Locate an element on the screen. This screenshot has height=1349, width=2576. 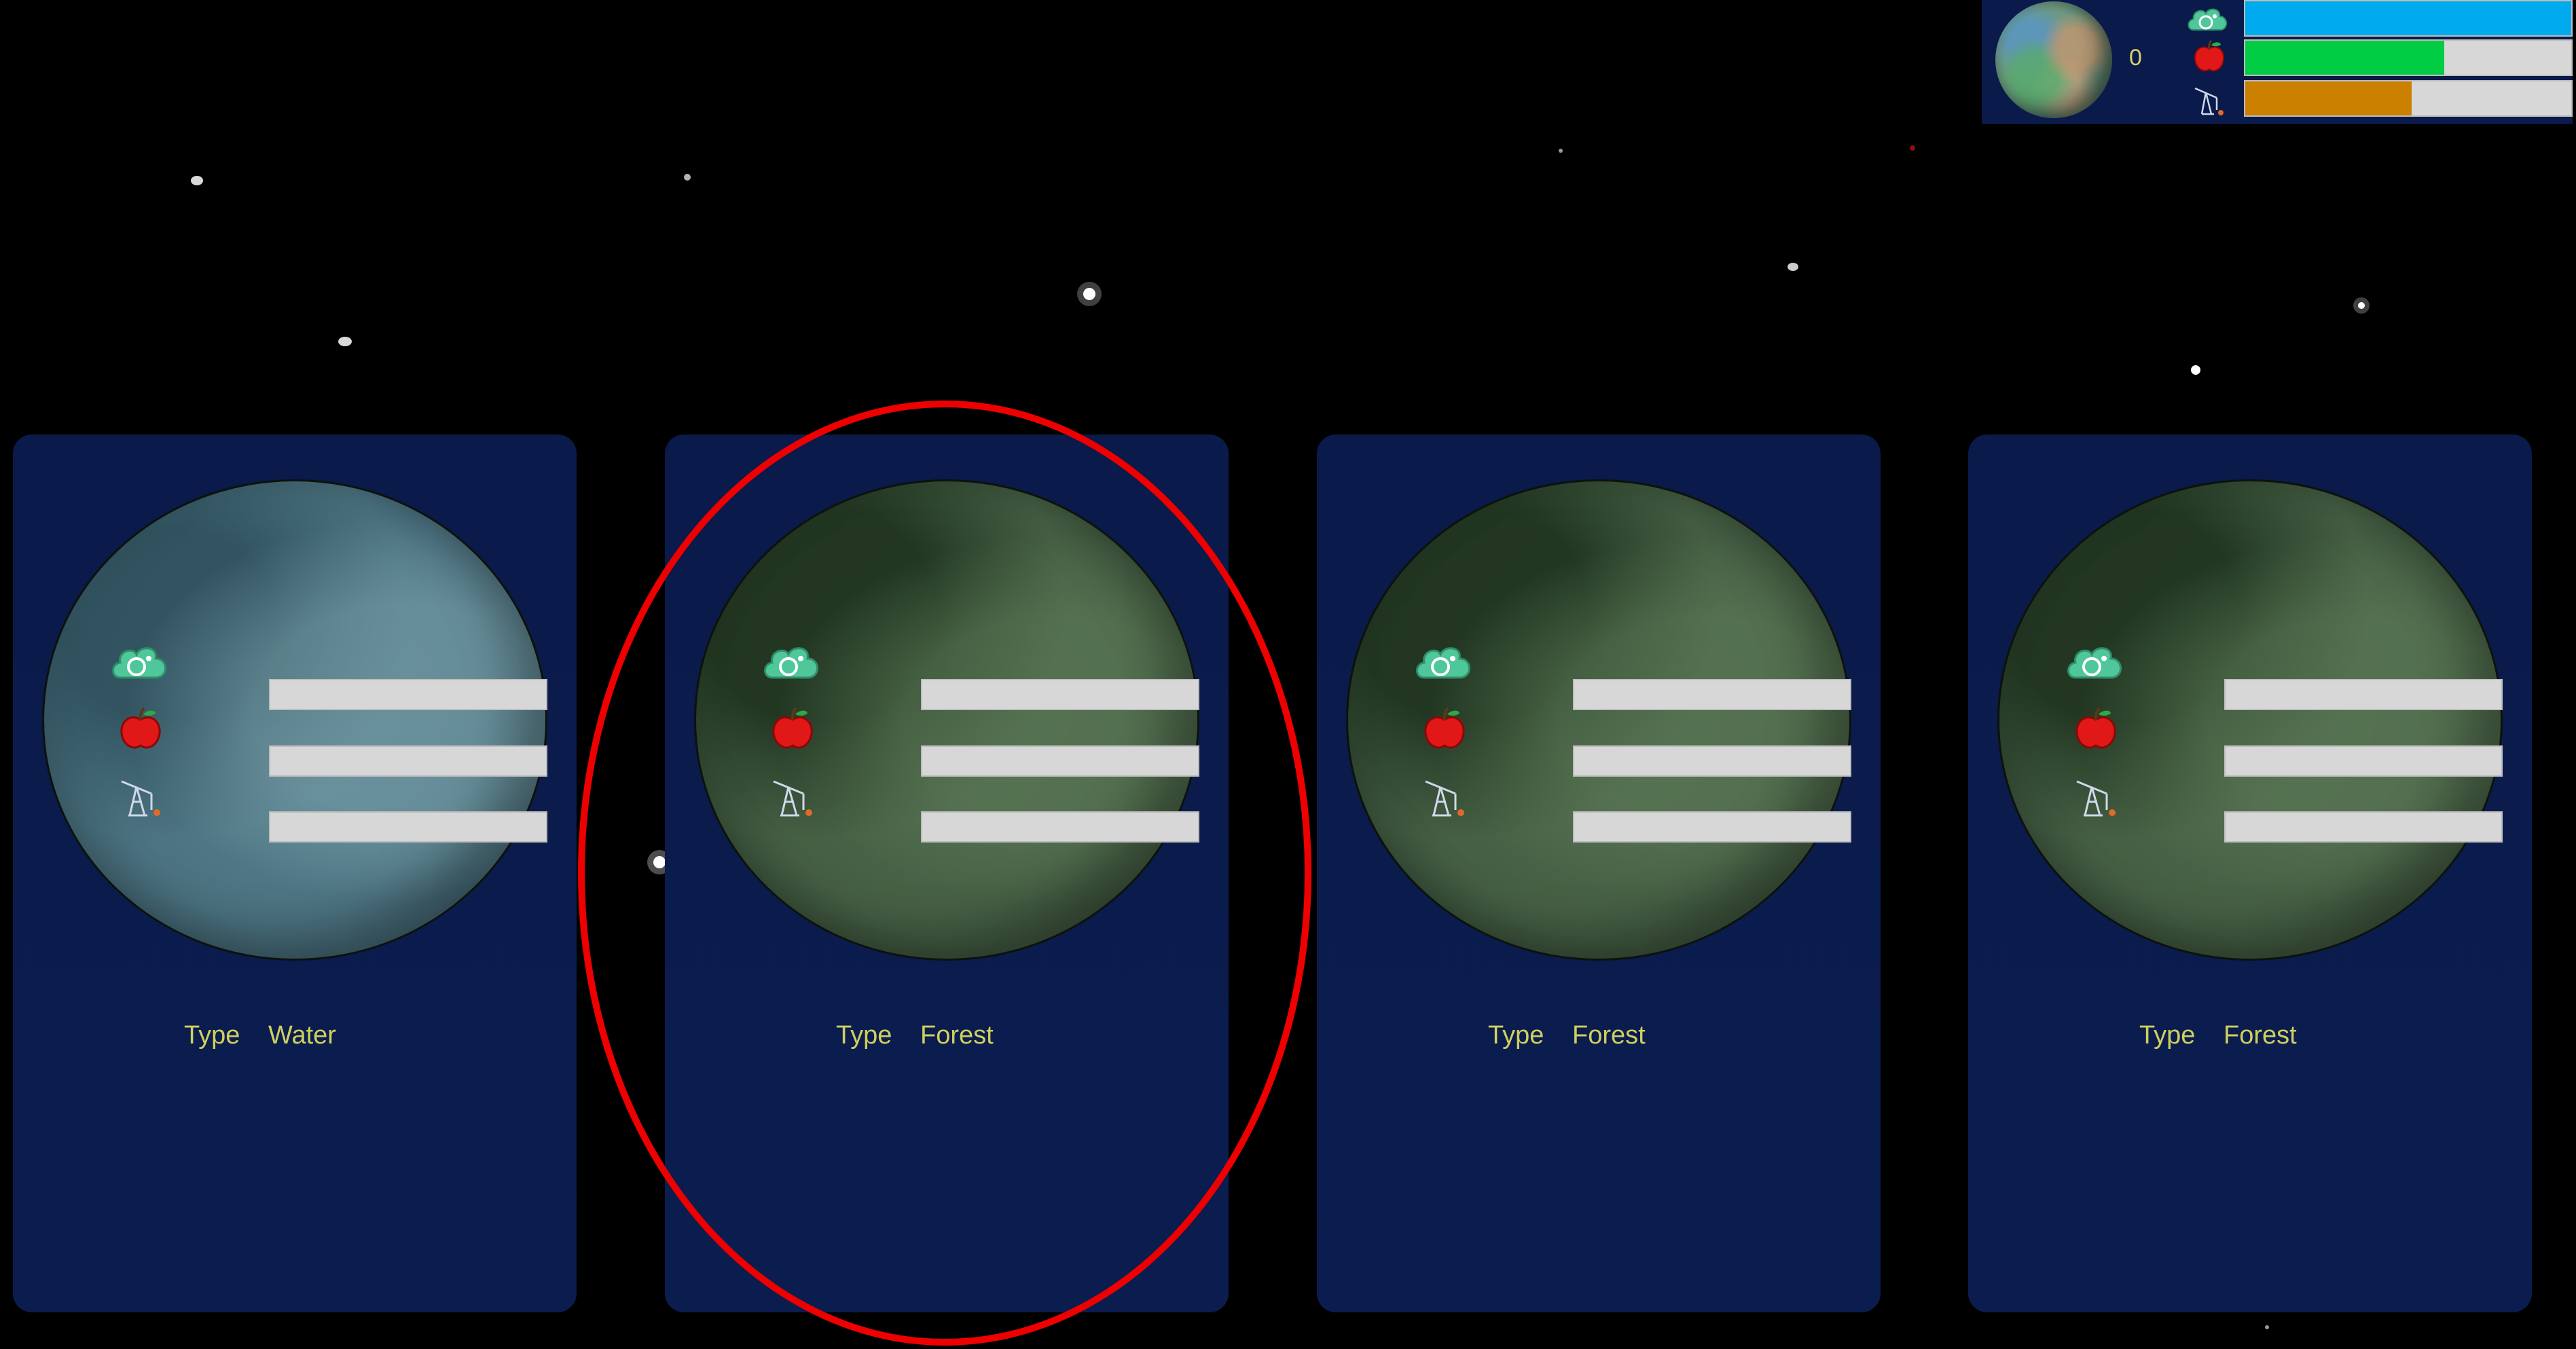
planet-card: Type Water is located at coordinates (295, 873).